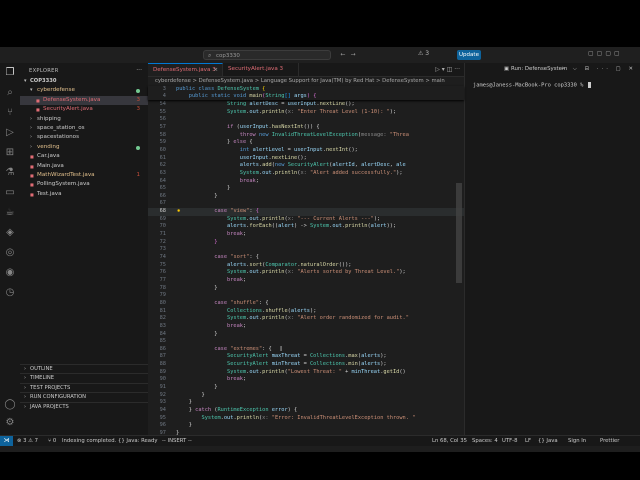  I want to click on code-line: 78 }, so click(306, 289).